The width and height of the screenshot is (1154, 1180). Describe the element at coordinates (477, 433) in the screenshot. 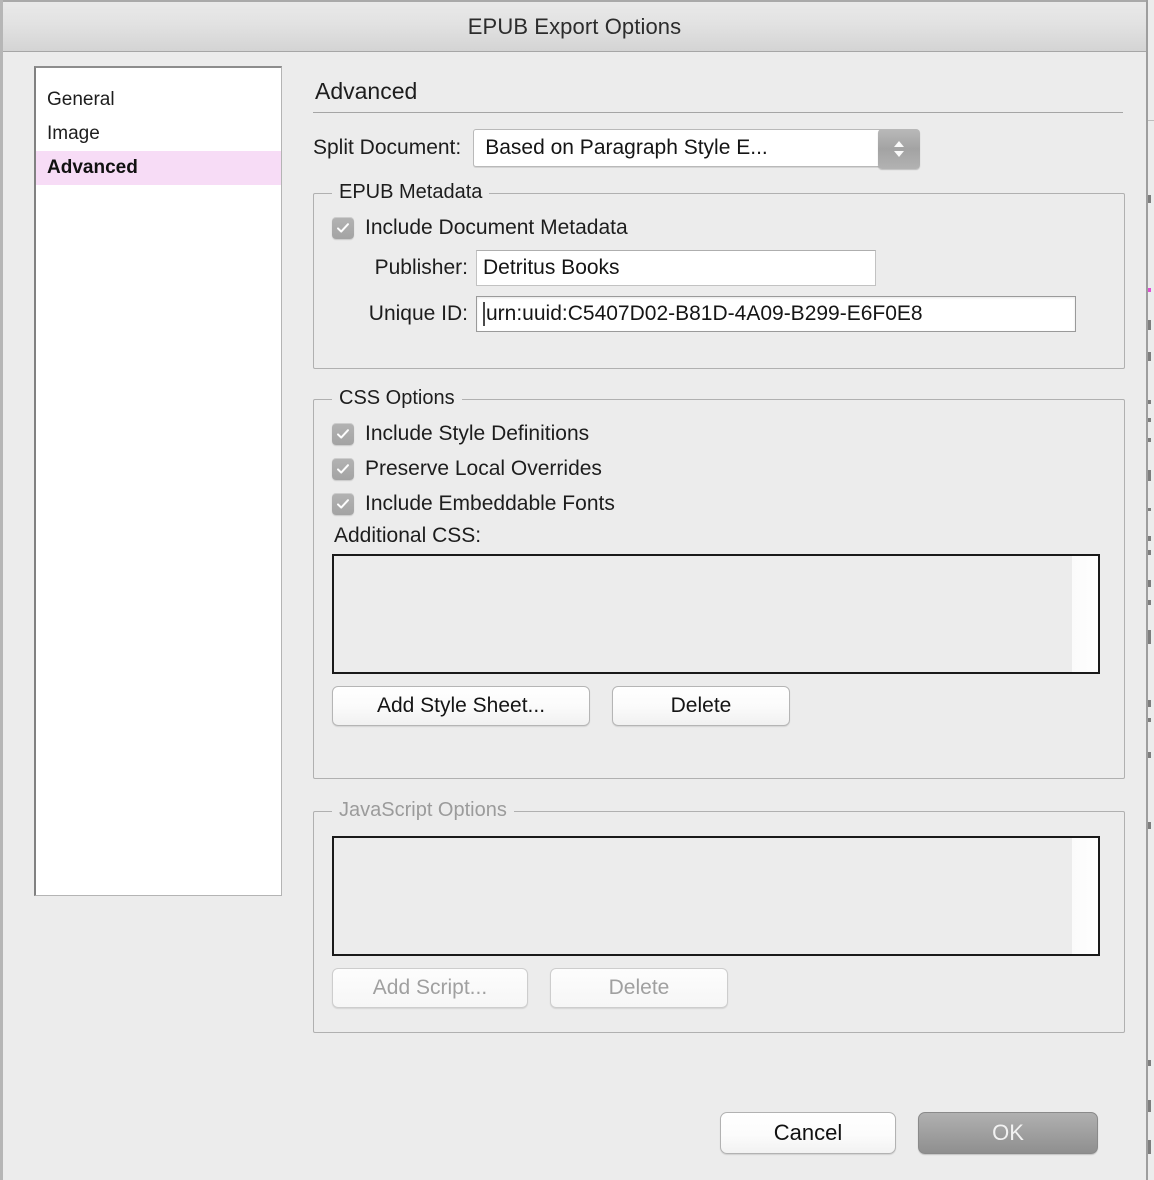

I see `include-style-definitions-label: Include Style Definitions` at that location.